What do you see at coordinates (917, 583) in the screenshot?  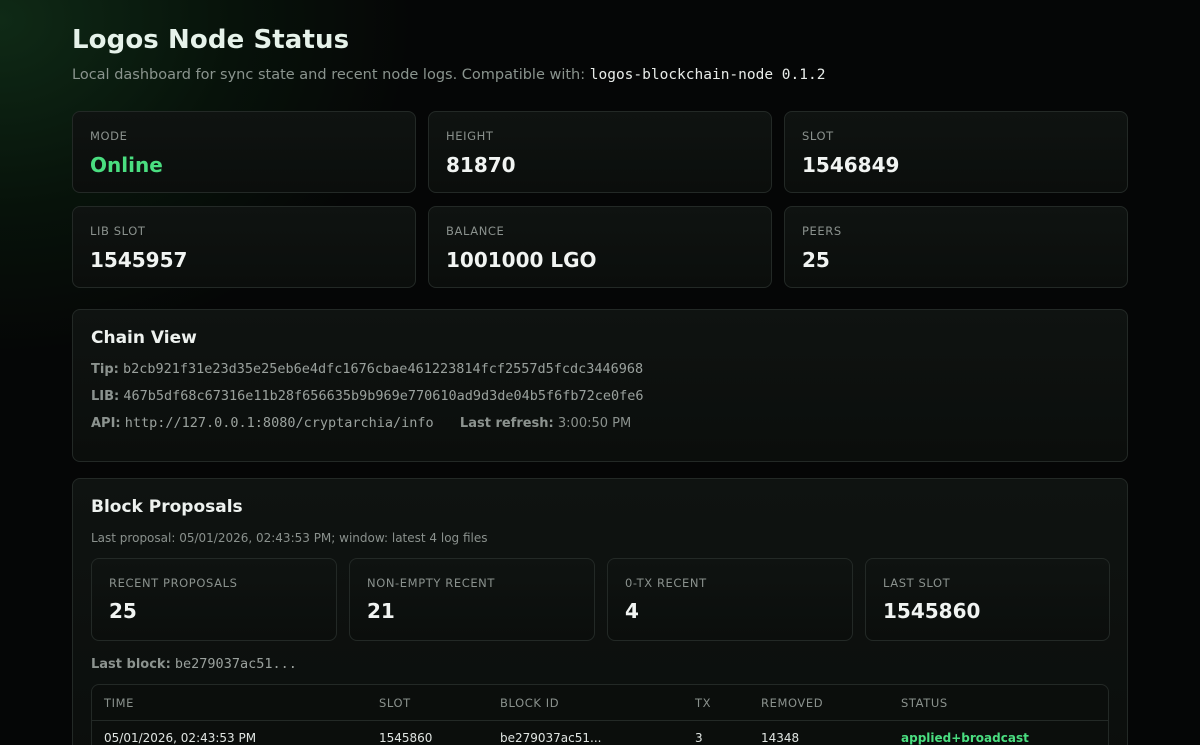 I see `mini-label: LAST SLOT` at bounding box center [917, 583].